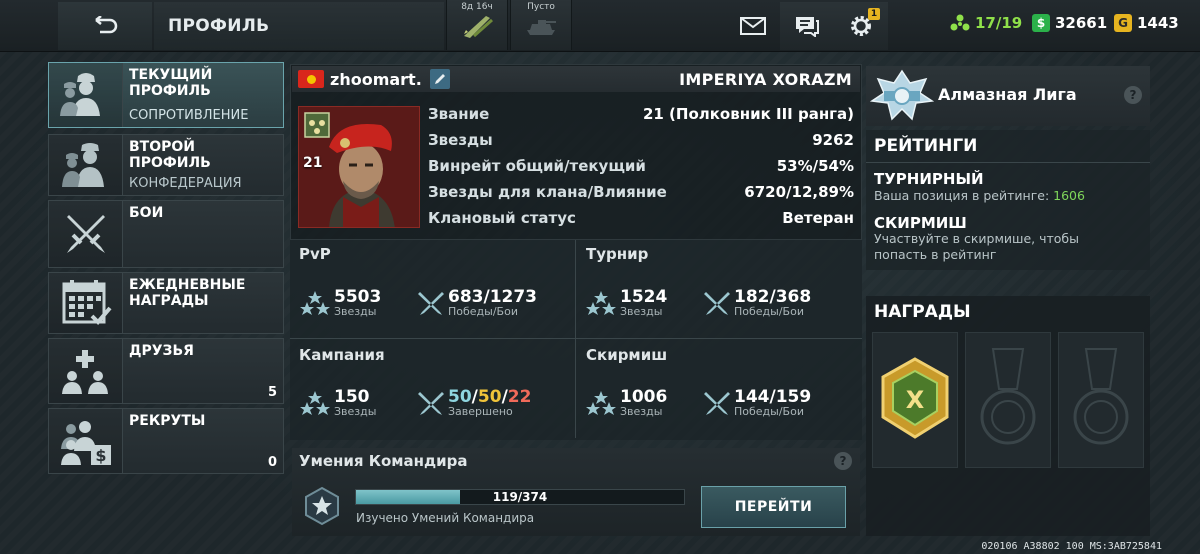 This screenshot has height=554, width=1200. What do you see at coordinates (189, 115) in the screenshot?
I see `sidebar-item-sub: СОПРОТИВЛЕНИЕ` at bounding box center [189, 115].